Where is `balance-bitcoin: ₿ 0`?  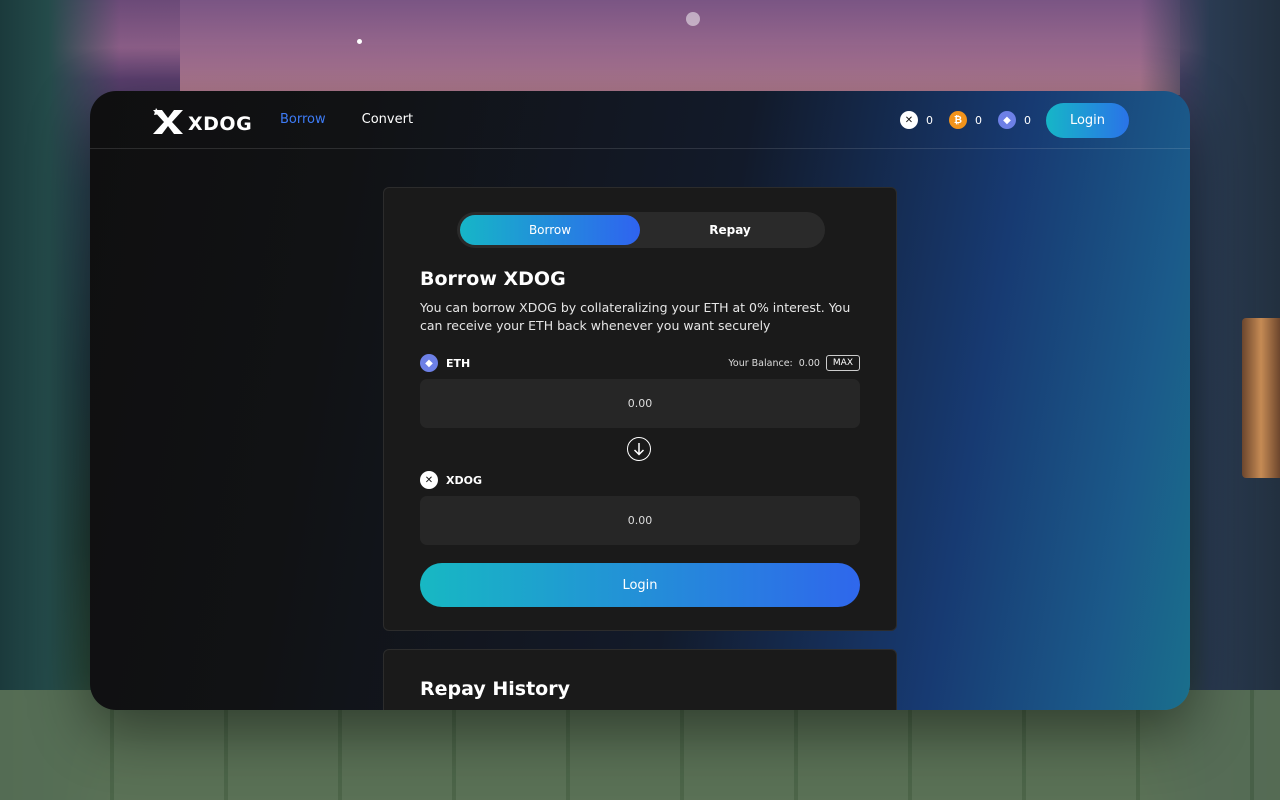 balance-bitcoin: ₿ 0 is located at coordinates (965, 120).